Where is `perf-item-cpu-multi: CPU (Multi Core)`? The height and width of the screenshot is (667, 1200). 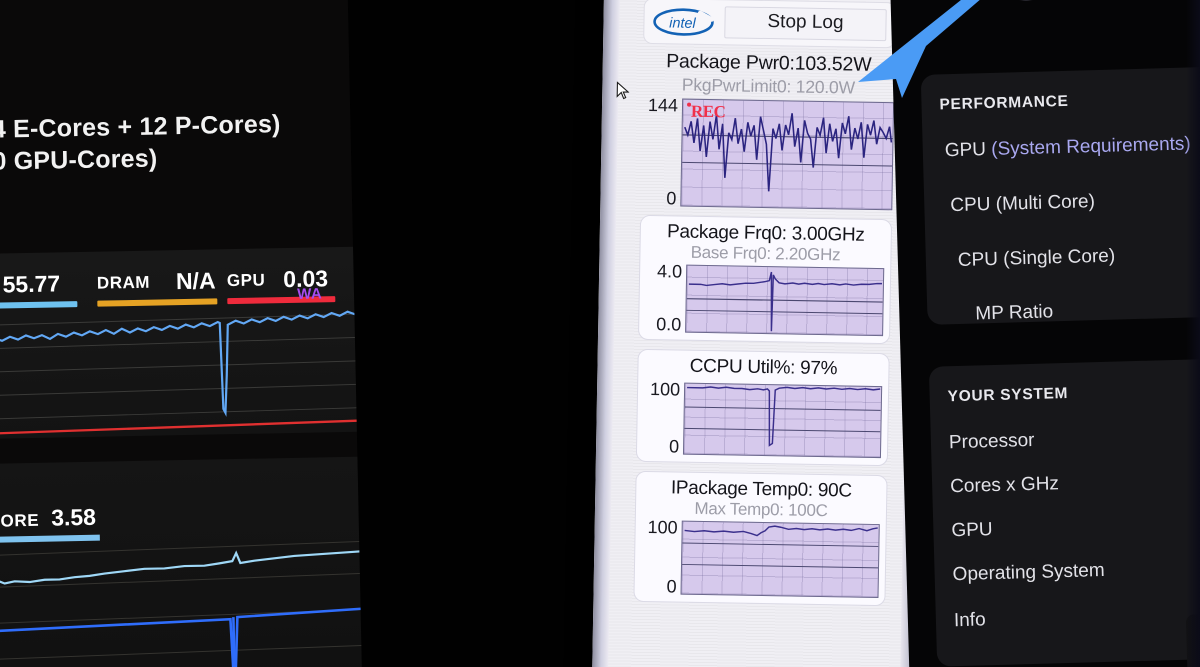
perf-item-cpu-multi: CPU (Multi Core) is located at coordinates (1061, 186).